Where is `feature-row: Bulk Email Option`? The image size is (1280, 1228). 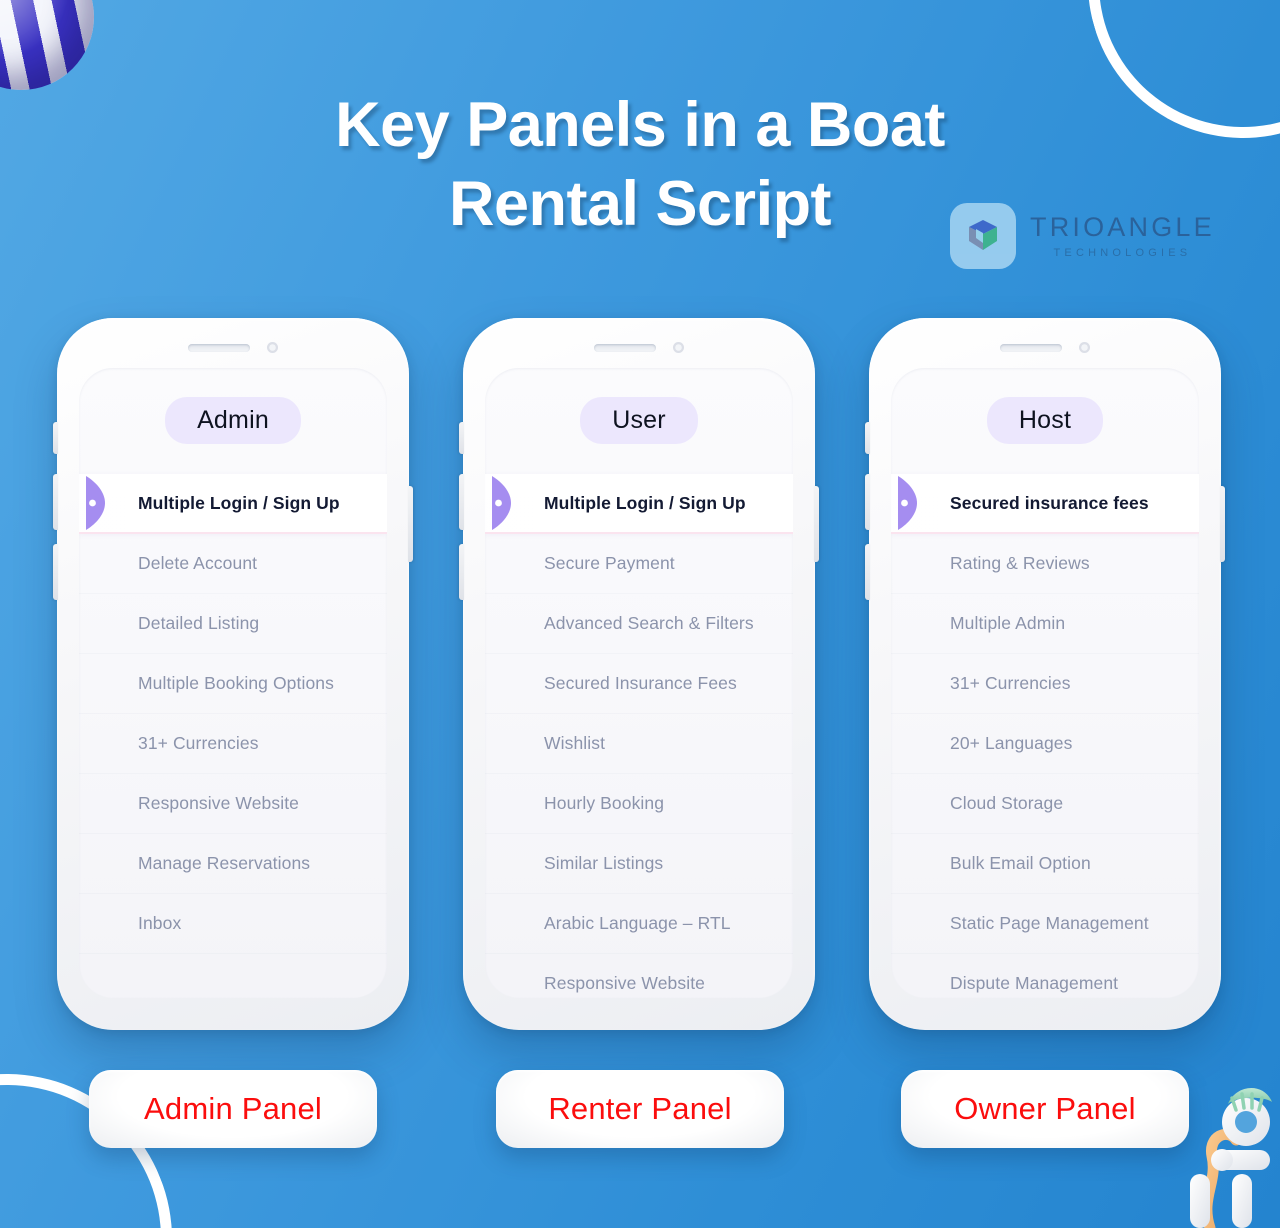
feature-row: Bulk Email Option is located at coordinates (1045, 864).